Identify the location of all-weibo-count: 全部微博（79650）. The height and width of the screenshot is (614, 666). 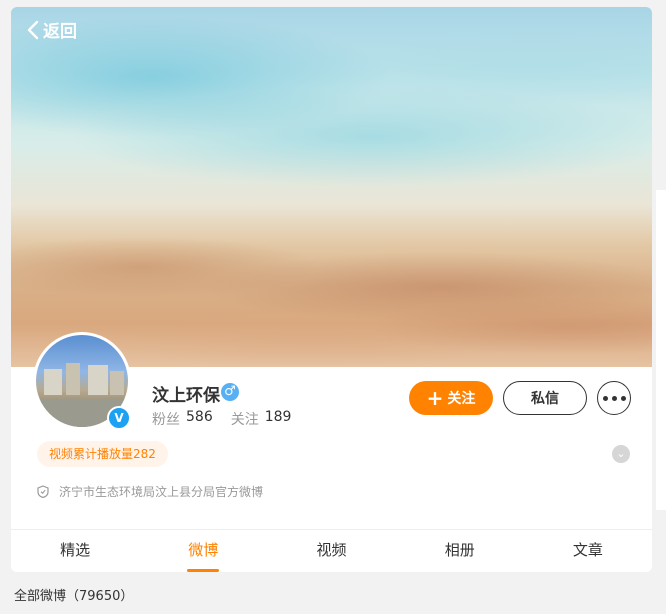
(74, 596).